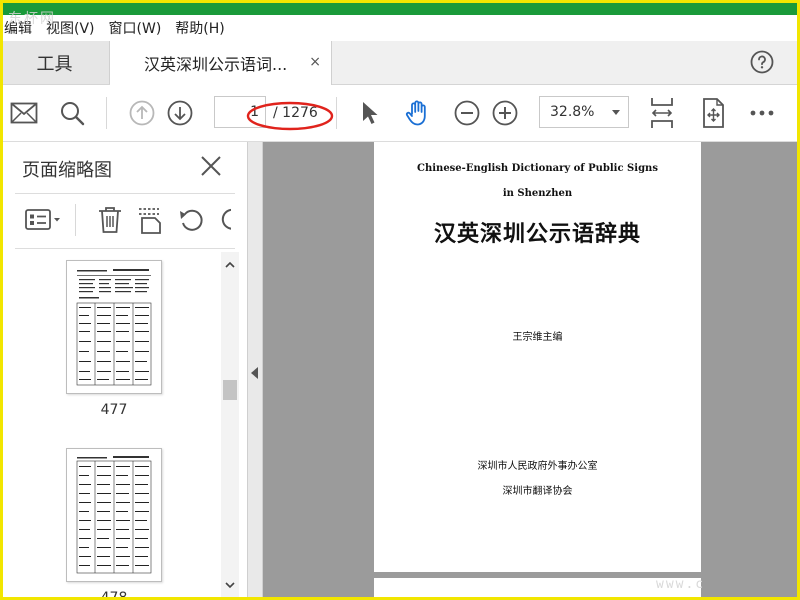  I want to click on scroll-up-icon, so click(230, 265).